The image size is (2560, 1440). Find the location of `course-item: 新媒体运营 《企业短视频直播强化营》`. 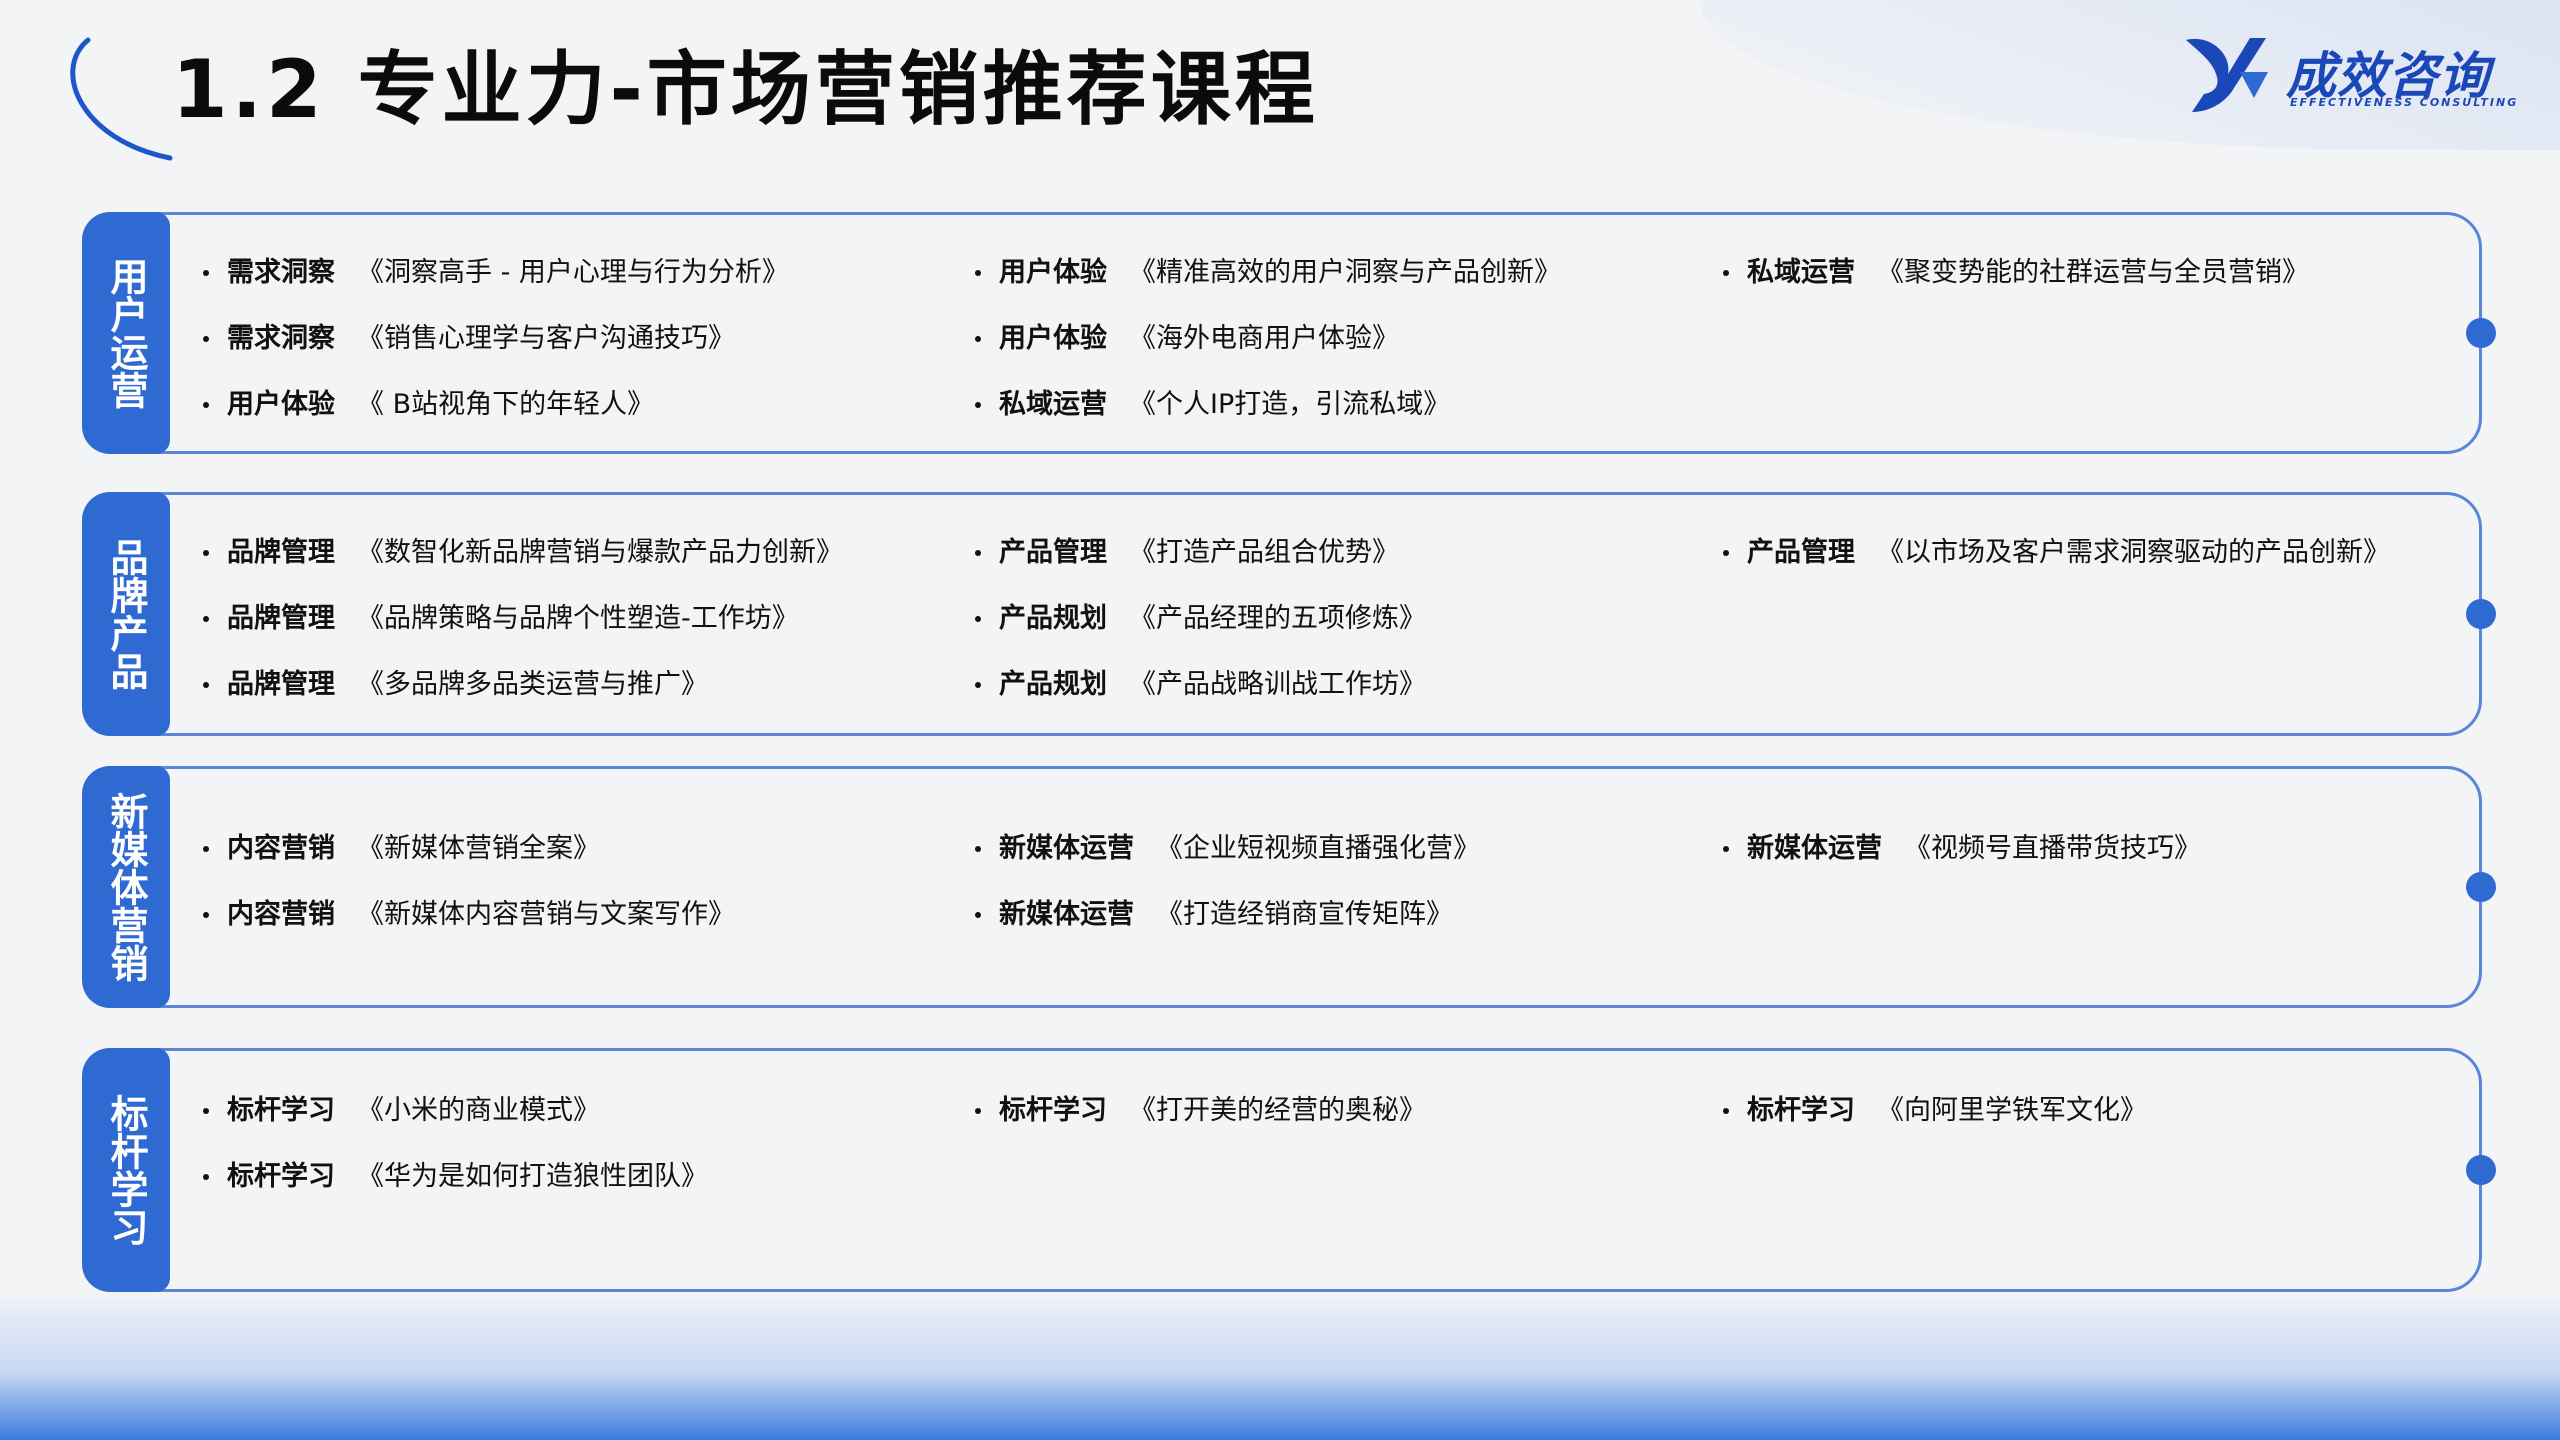

course-item: 新媒体运营 《企业短视频直播强化营》 is located at coordinates (1227, 849).